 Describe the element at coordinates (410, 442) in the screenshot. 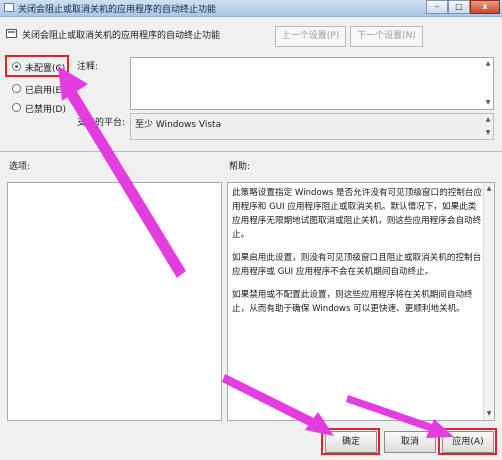

I see `cancel-button: 取消` at that location.